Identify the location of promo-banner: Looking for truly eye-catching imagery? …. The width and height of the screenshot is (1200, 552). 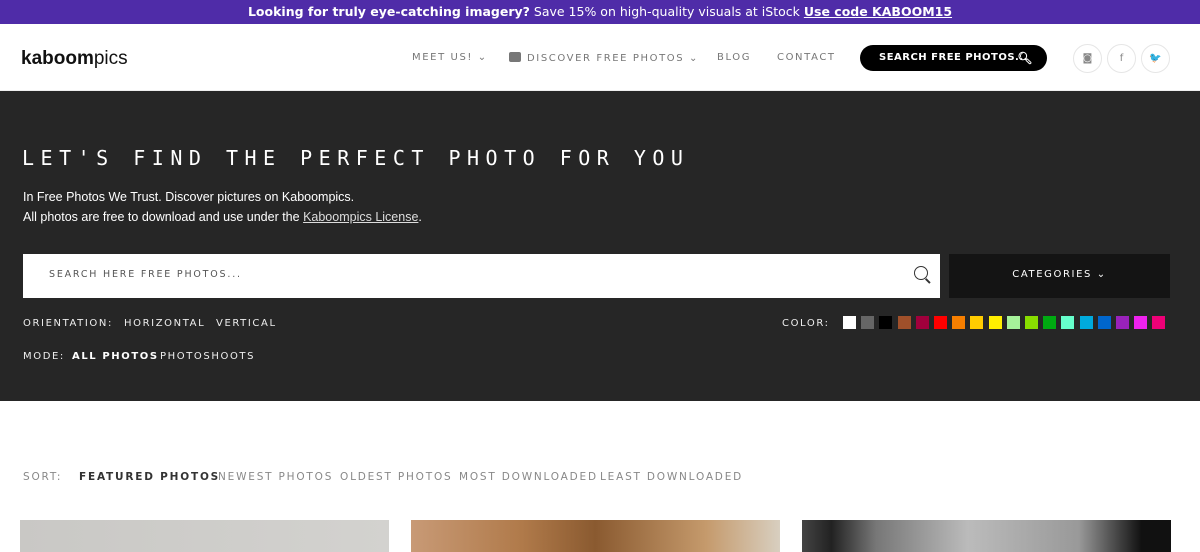
(600, 12).